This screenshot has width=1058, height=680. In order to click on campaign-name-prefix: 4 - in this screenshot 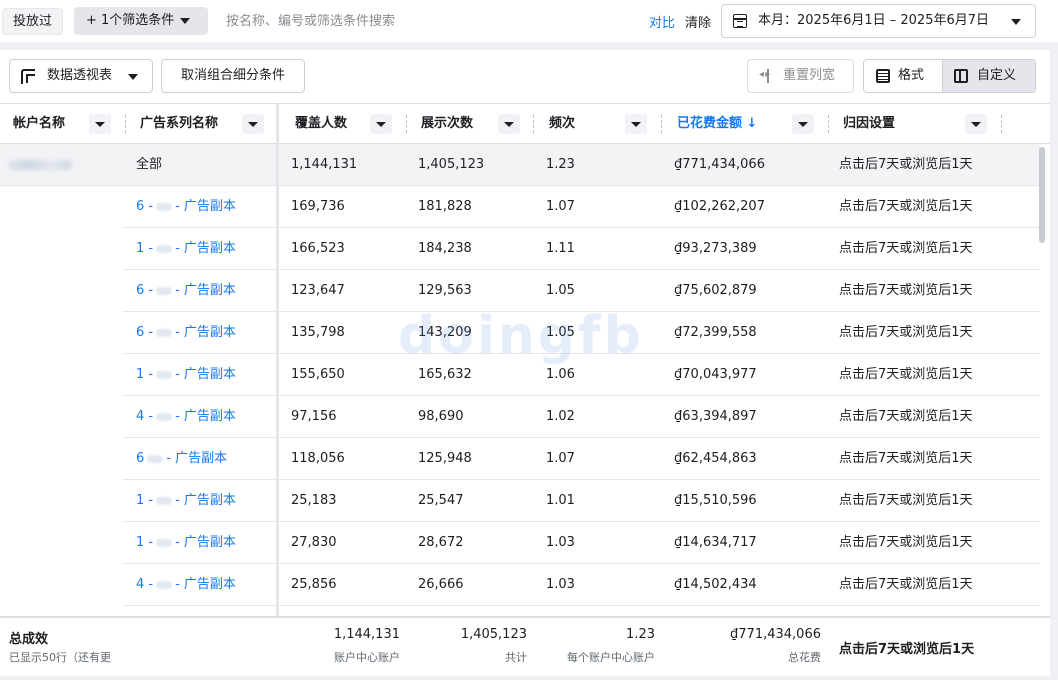, I will do `click(145, 416)`.